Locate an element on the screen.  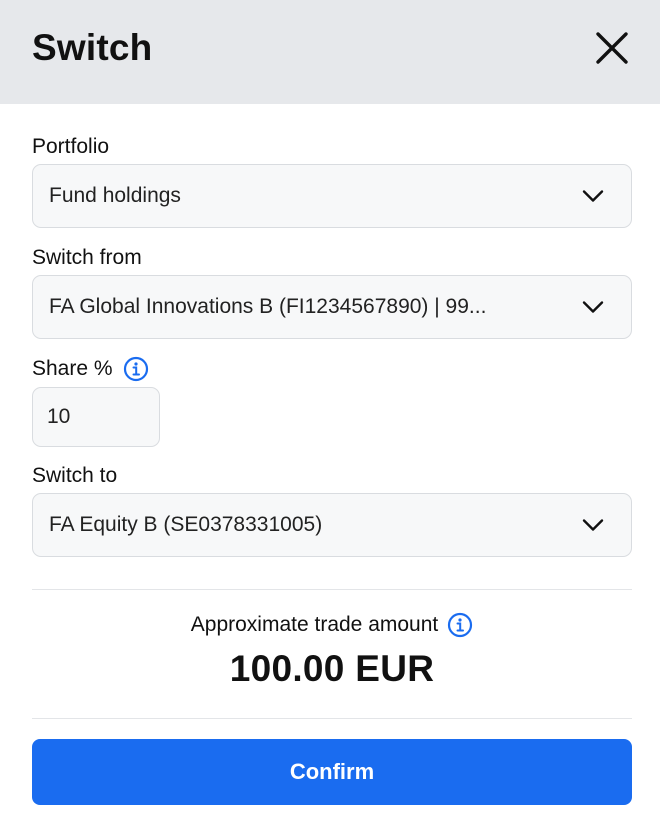
trade-amount-label-text: Approximate trade amount is located at coordinates (314, 624).